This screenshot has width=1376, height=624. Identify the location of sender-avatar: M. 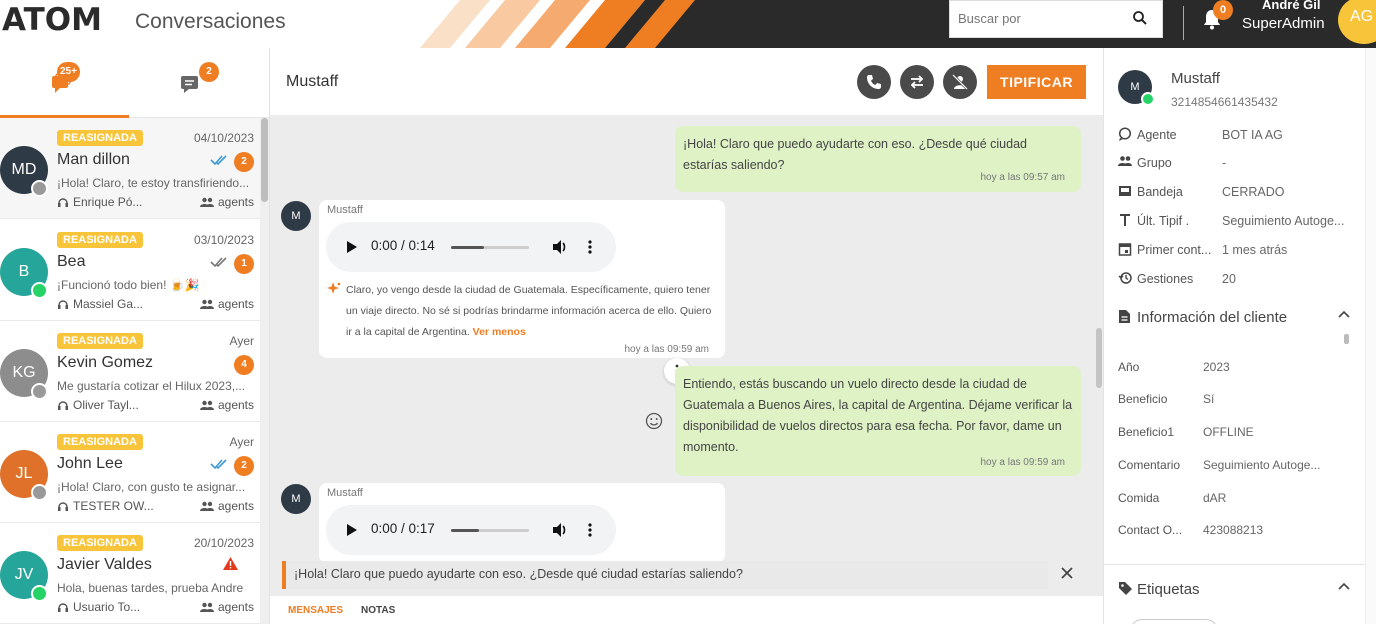
(296, 216).